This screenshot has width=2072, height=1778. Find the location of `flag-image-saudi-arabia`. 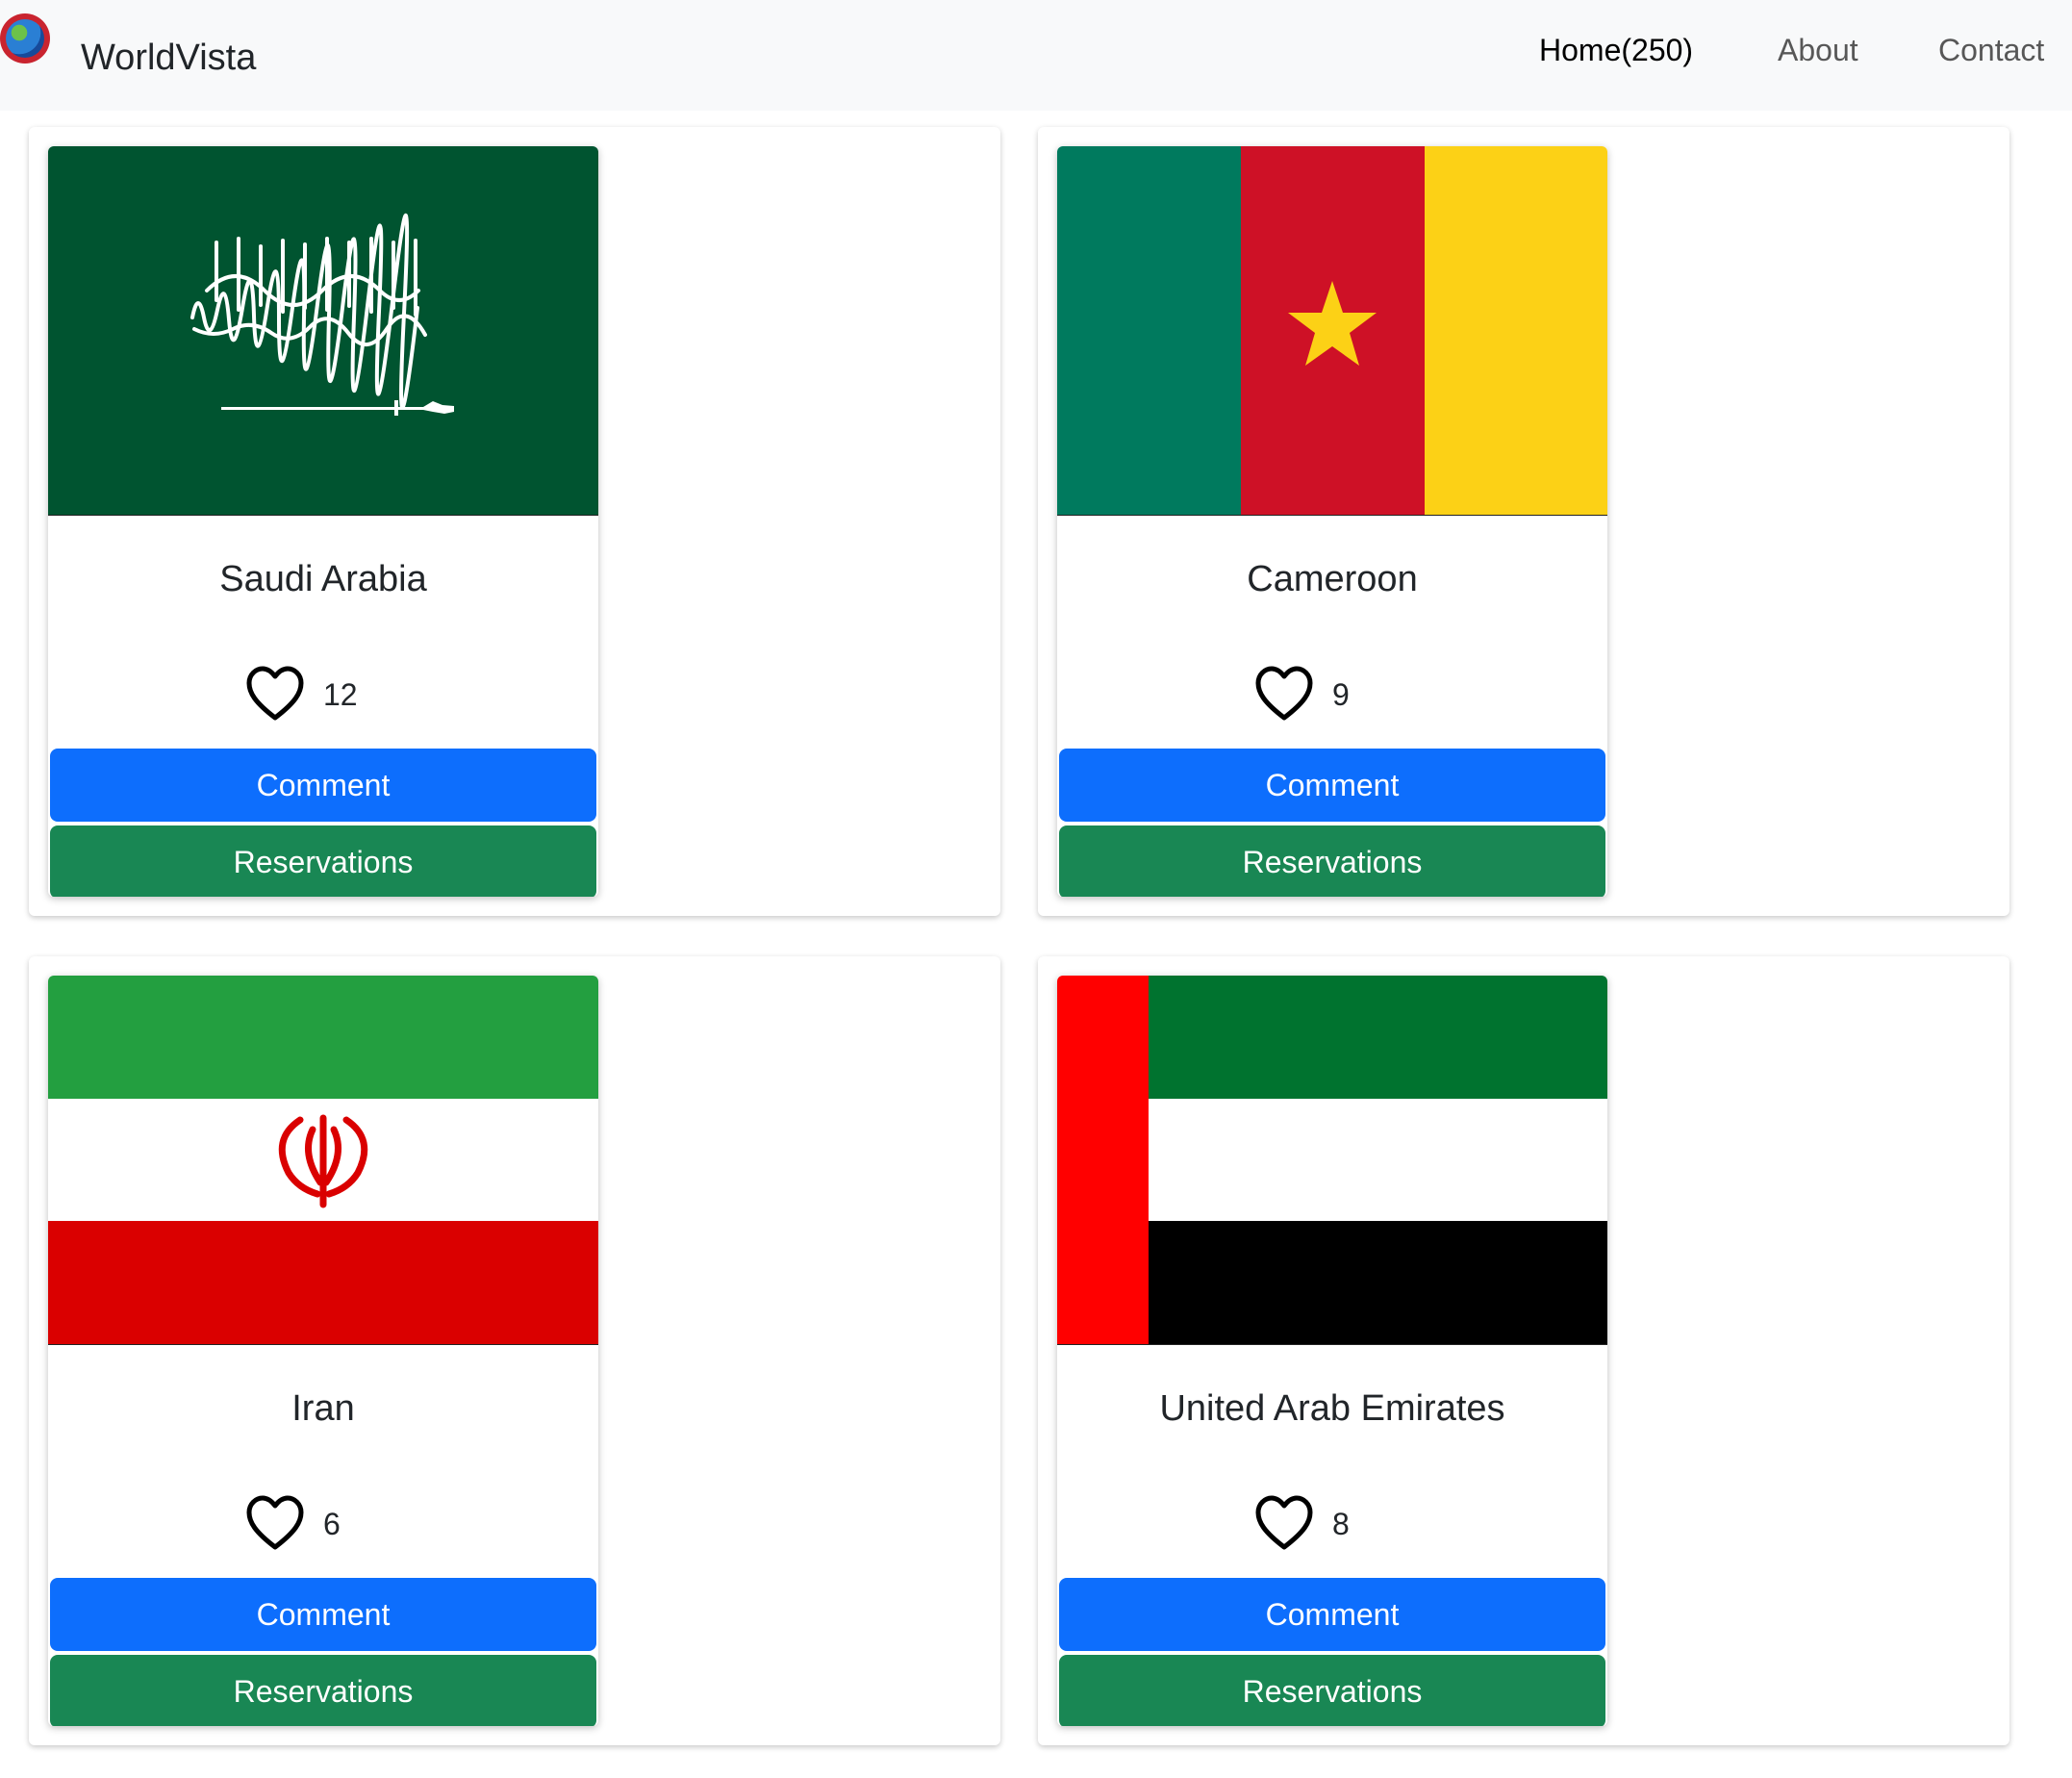

flag-image-saudi-arabia is located at coordinates (323, 331).